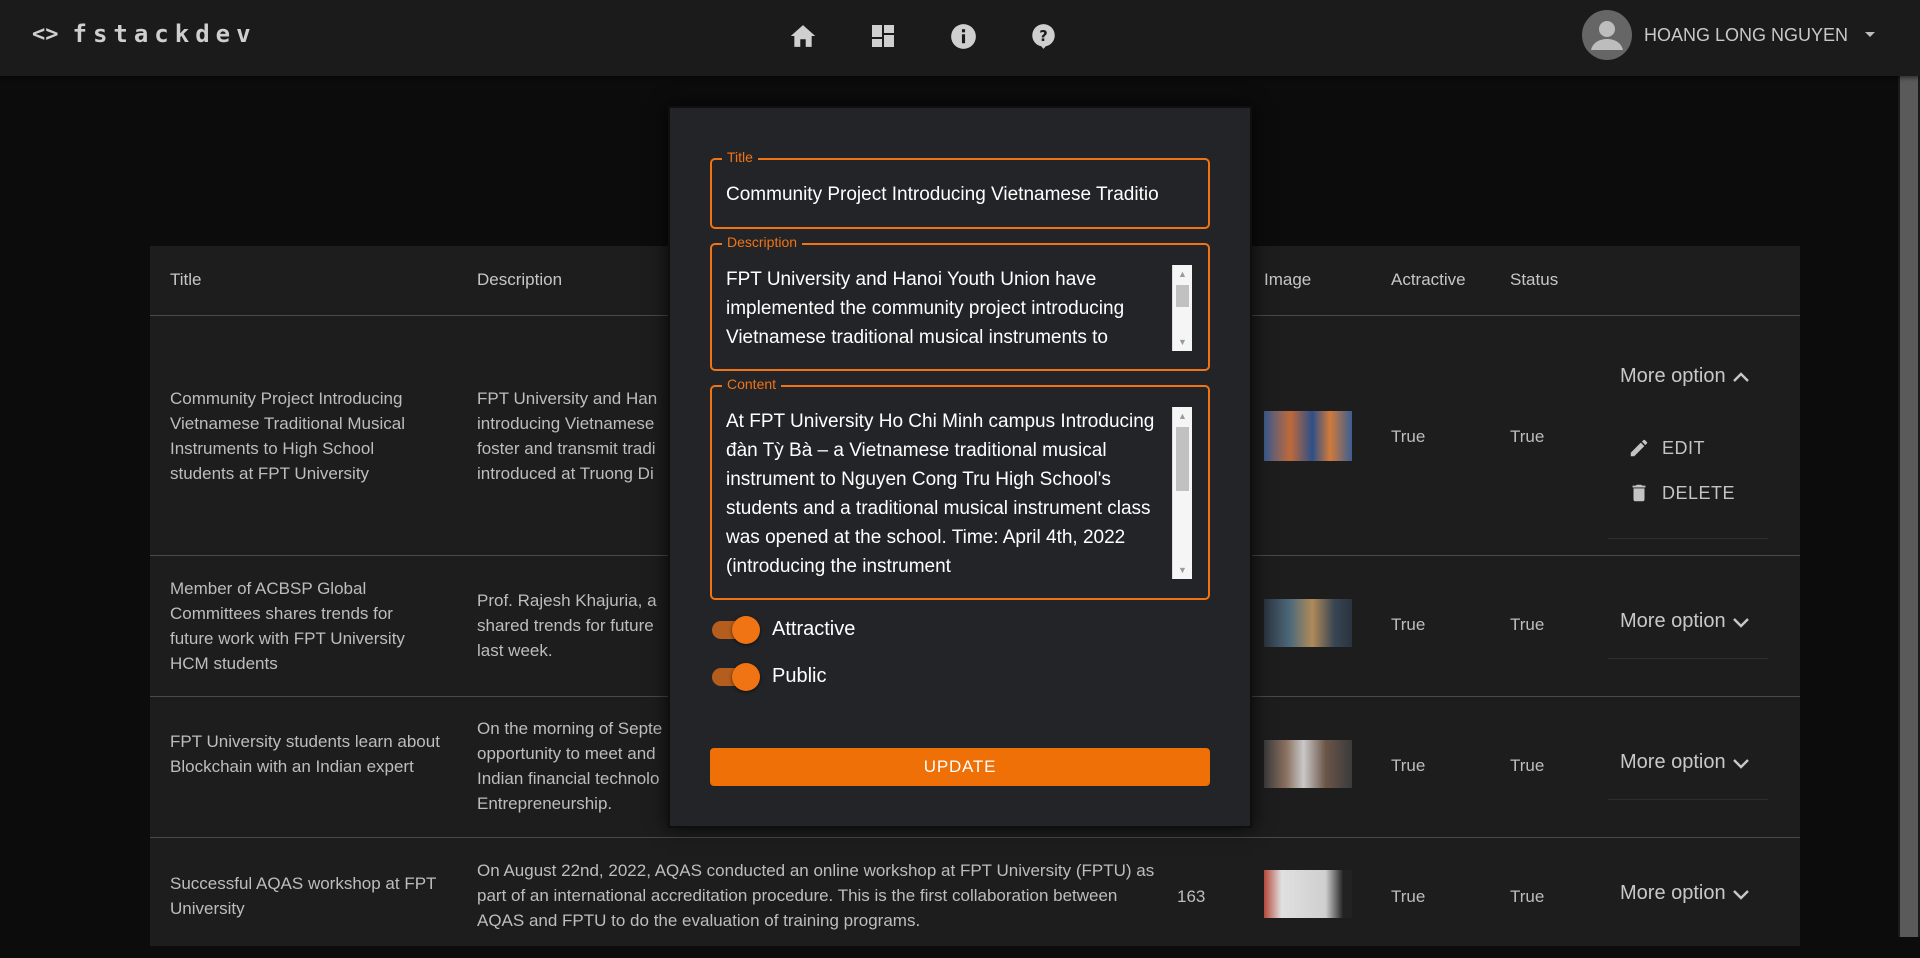 This screenshot has width=1920, height=958. What do you see at coordinates (186, 279) in the screenshot?
I see `header-title: Title` at bounding box center [186, 279].